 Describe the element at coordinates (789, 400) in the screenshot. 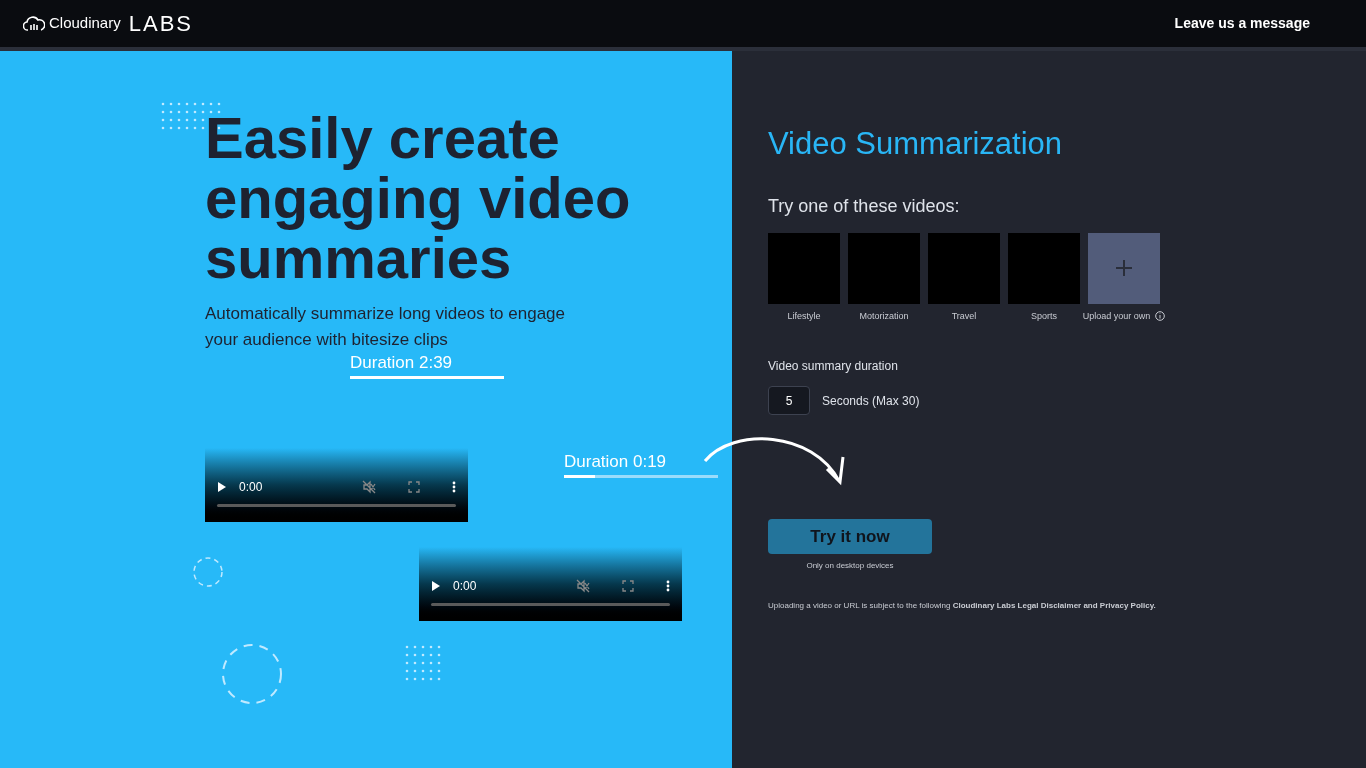

I see `duration-input: 5` at that location.